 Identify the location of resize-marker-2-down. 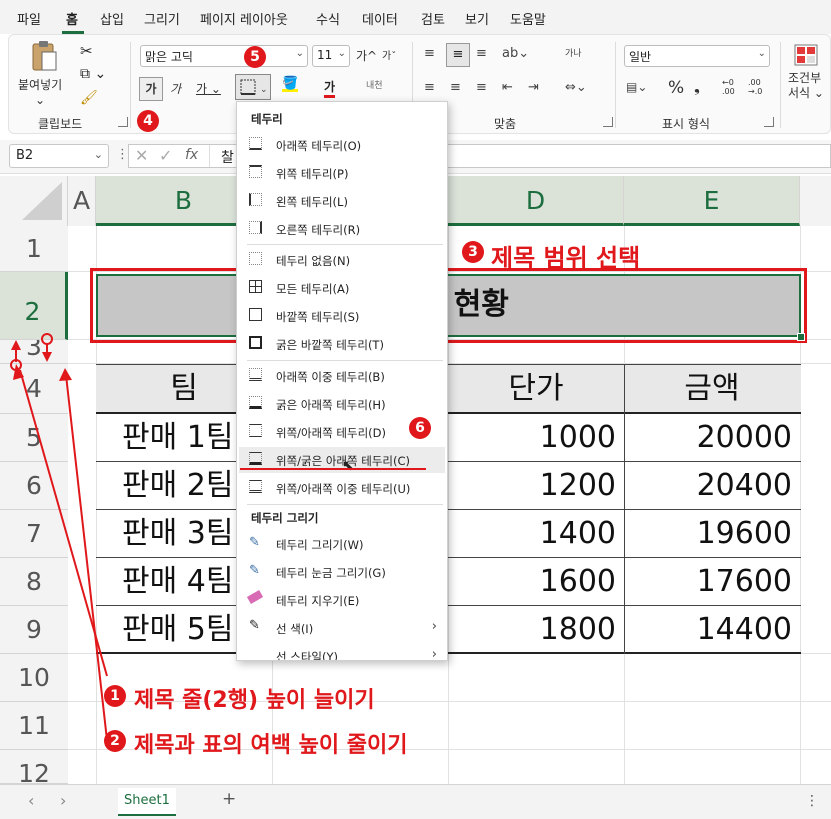
(47, 357).